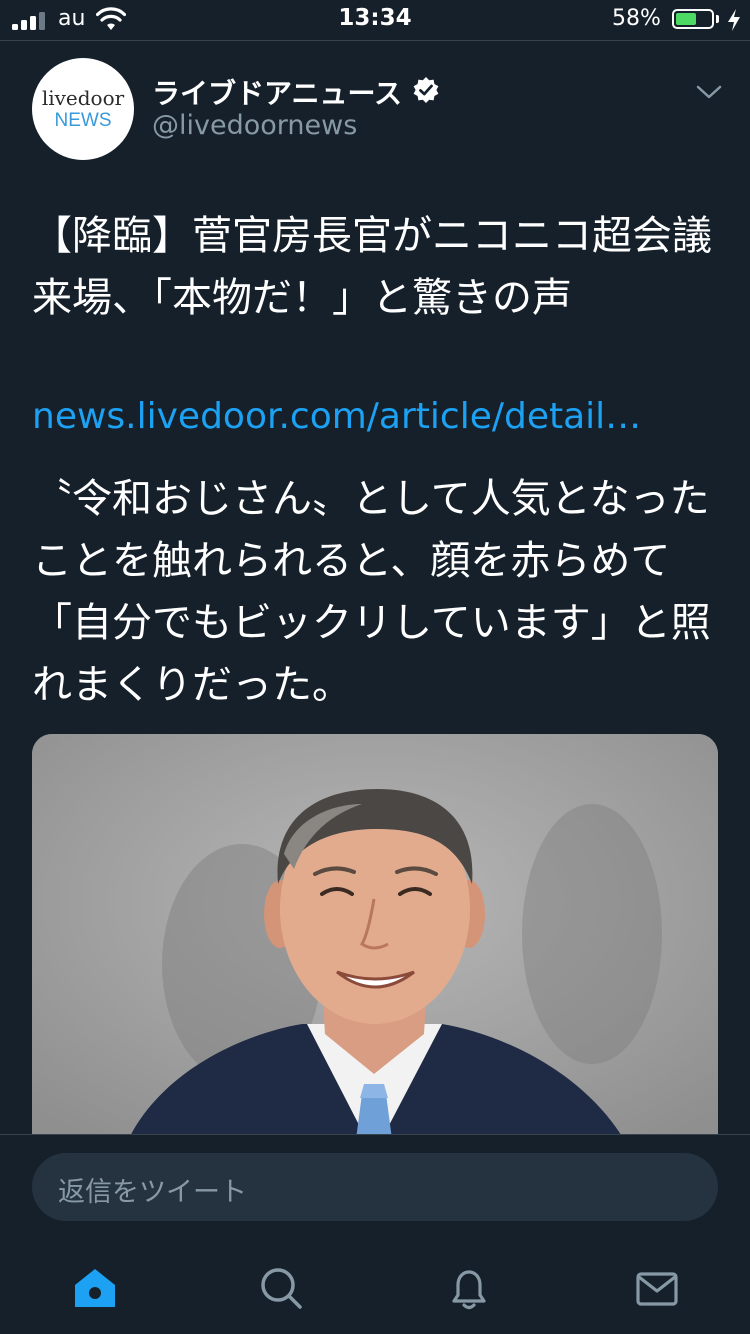  Describe the element at coordinates (375, 1187) in the screenshot. I see `reply-input: 返信をツイート` at that location.